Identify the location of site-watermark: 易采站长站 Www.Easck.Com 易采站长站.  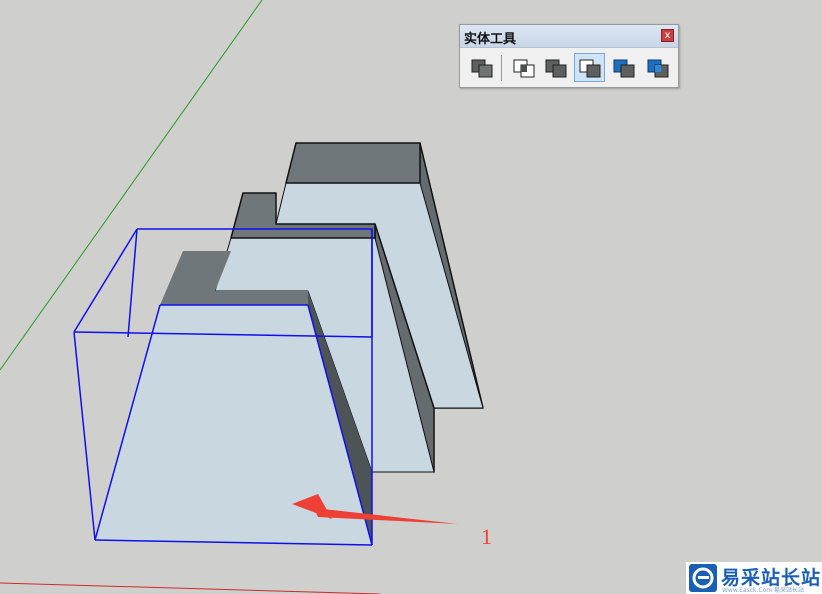
(754, 578).